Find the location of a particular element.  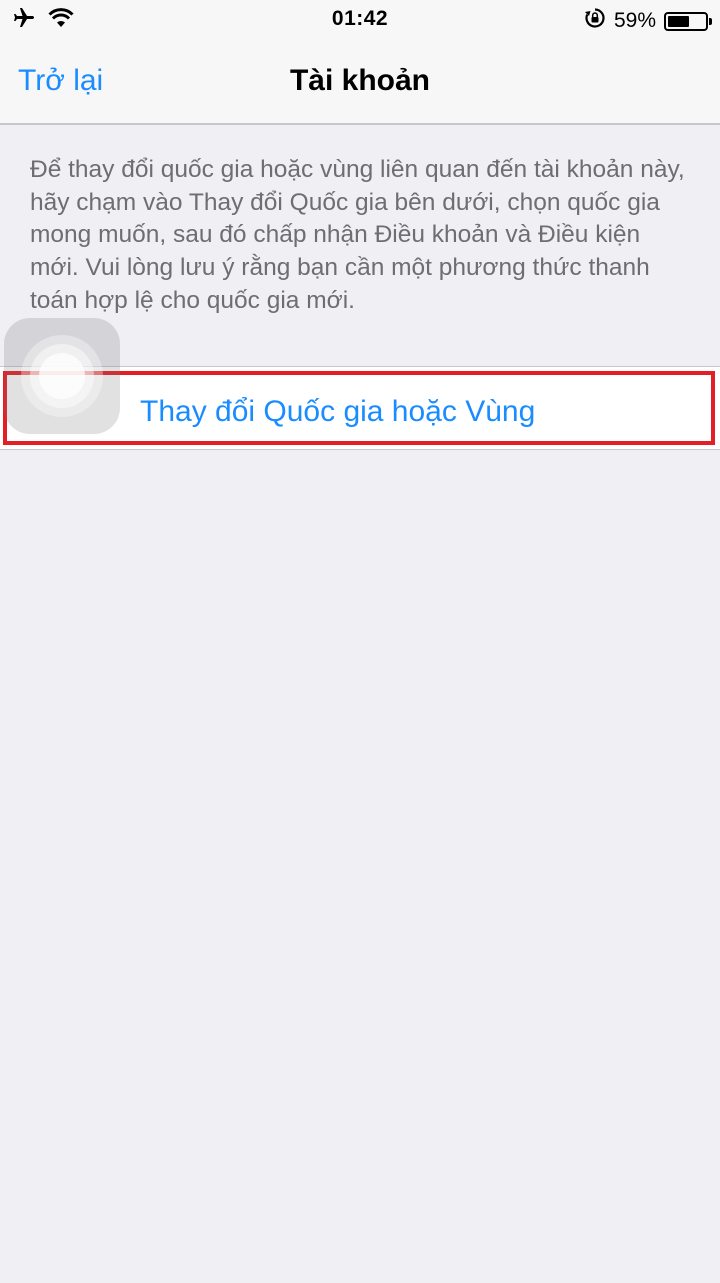

battery-fill is located at coordinates (679, 21).